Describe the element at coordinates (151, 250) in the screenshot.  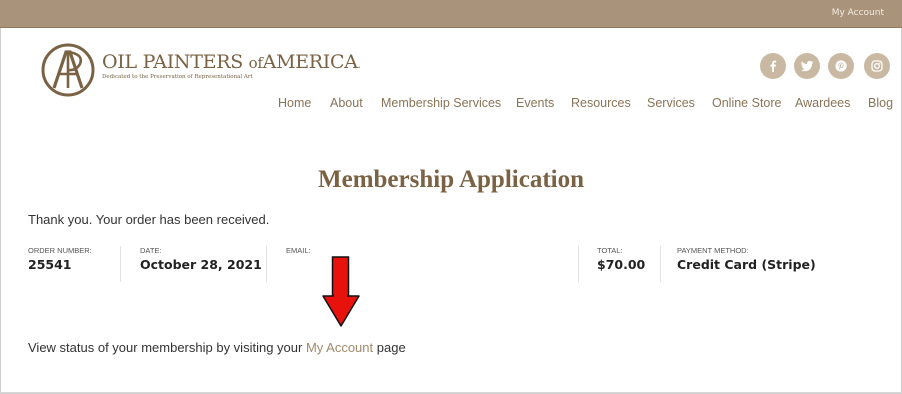
I see `order-date-label: DATE:` at that location.